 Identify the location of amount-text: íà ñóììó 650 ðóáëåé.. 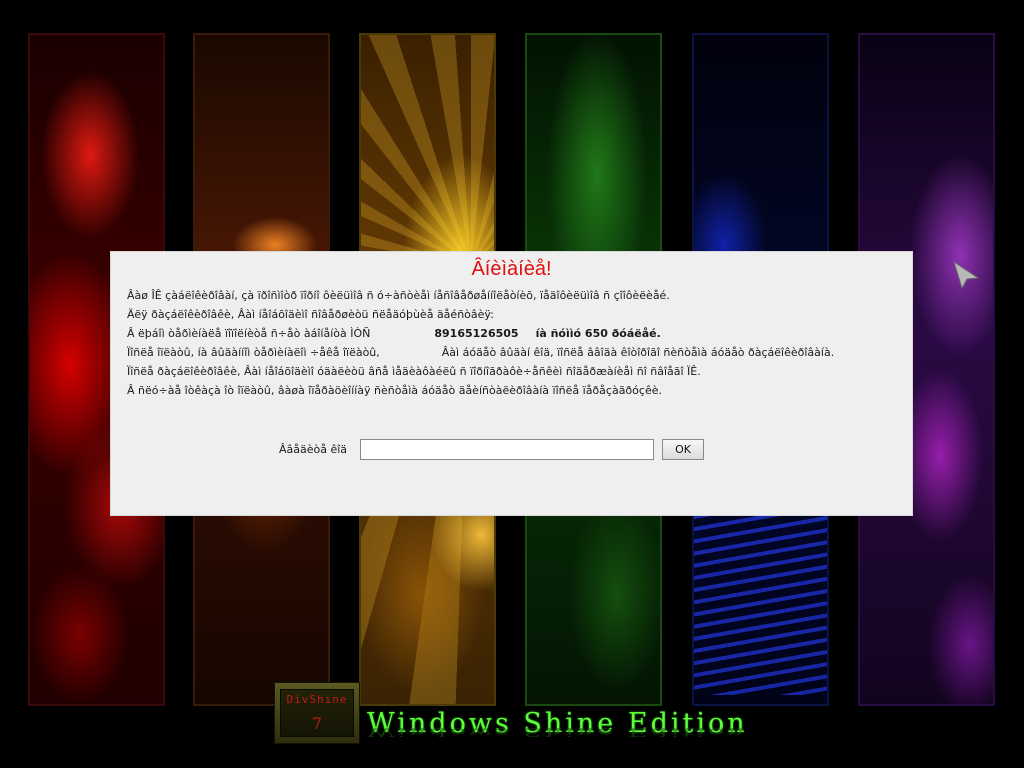
(598, 333).